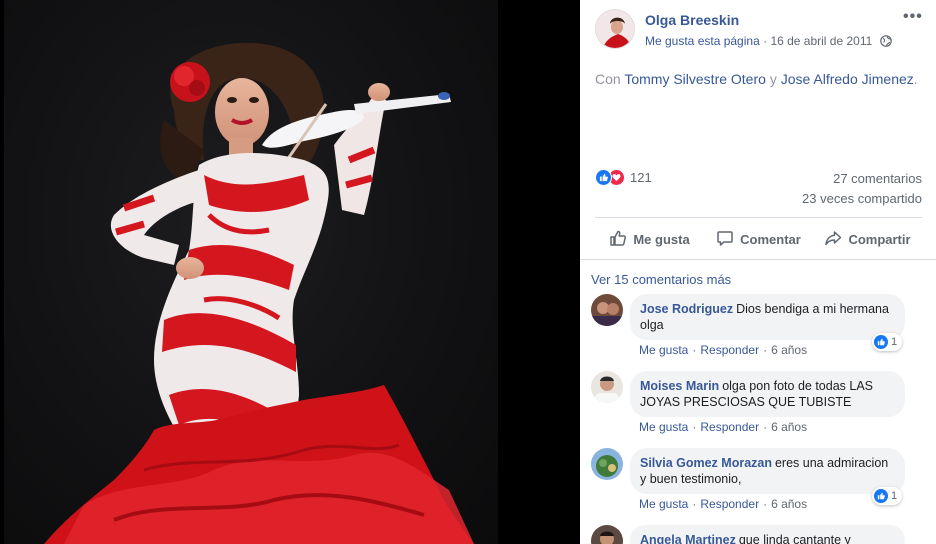 The width and height of the screenshot is (936, 544). I want to click on share-arrow-icon, so click(833, 239).